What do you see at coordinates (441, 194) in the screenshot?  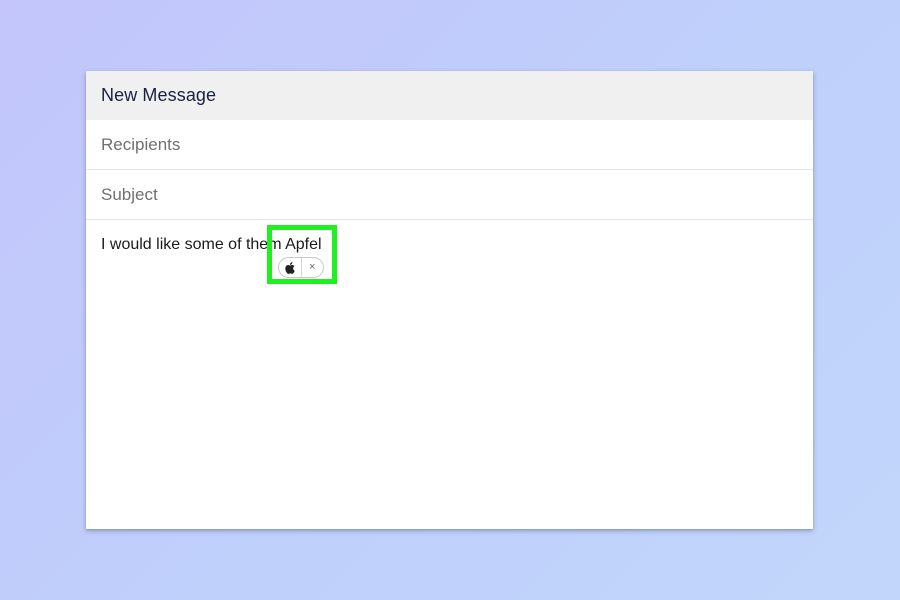 I see `subject-input` at bounding box center [441, 194].